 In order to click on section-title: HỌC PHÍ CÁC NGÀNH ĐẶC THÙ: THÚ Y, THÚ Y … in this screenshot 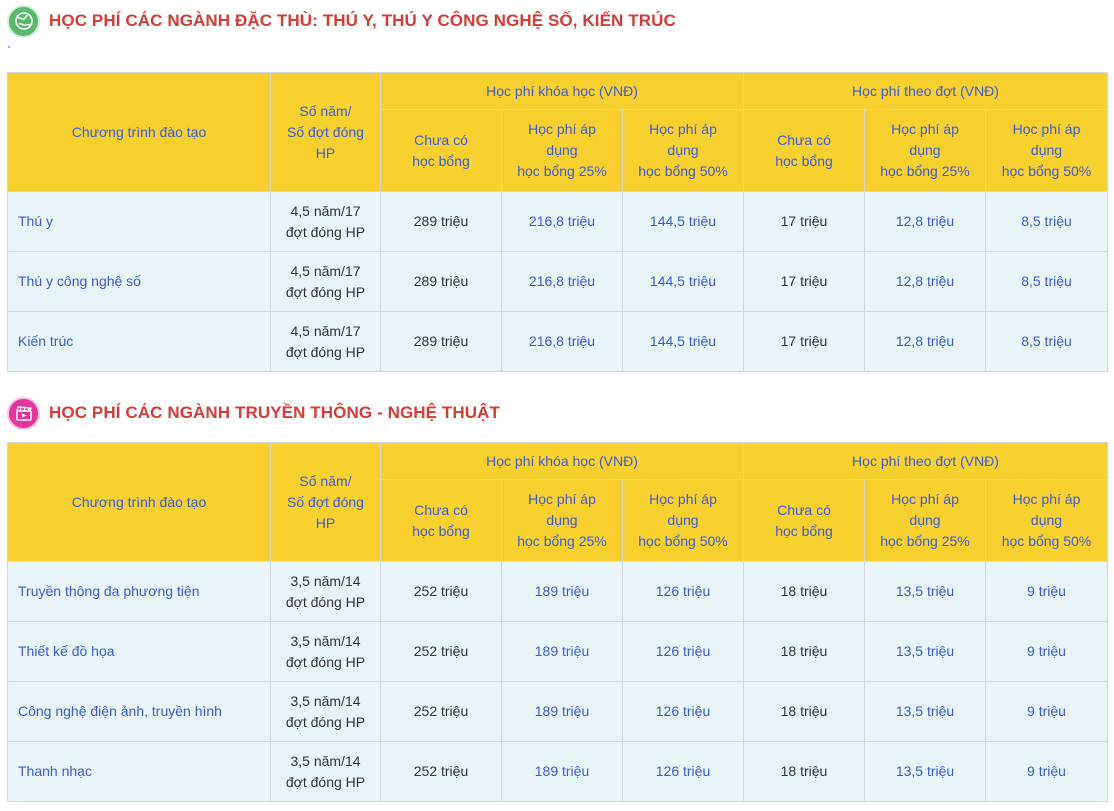, I will do `click(362, 20)`.